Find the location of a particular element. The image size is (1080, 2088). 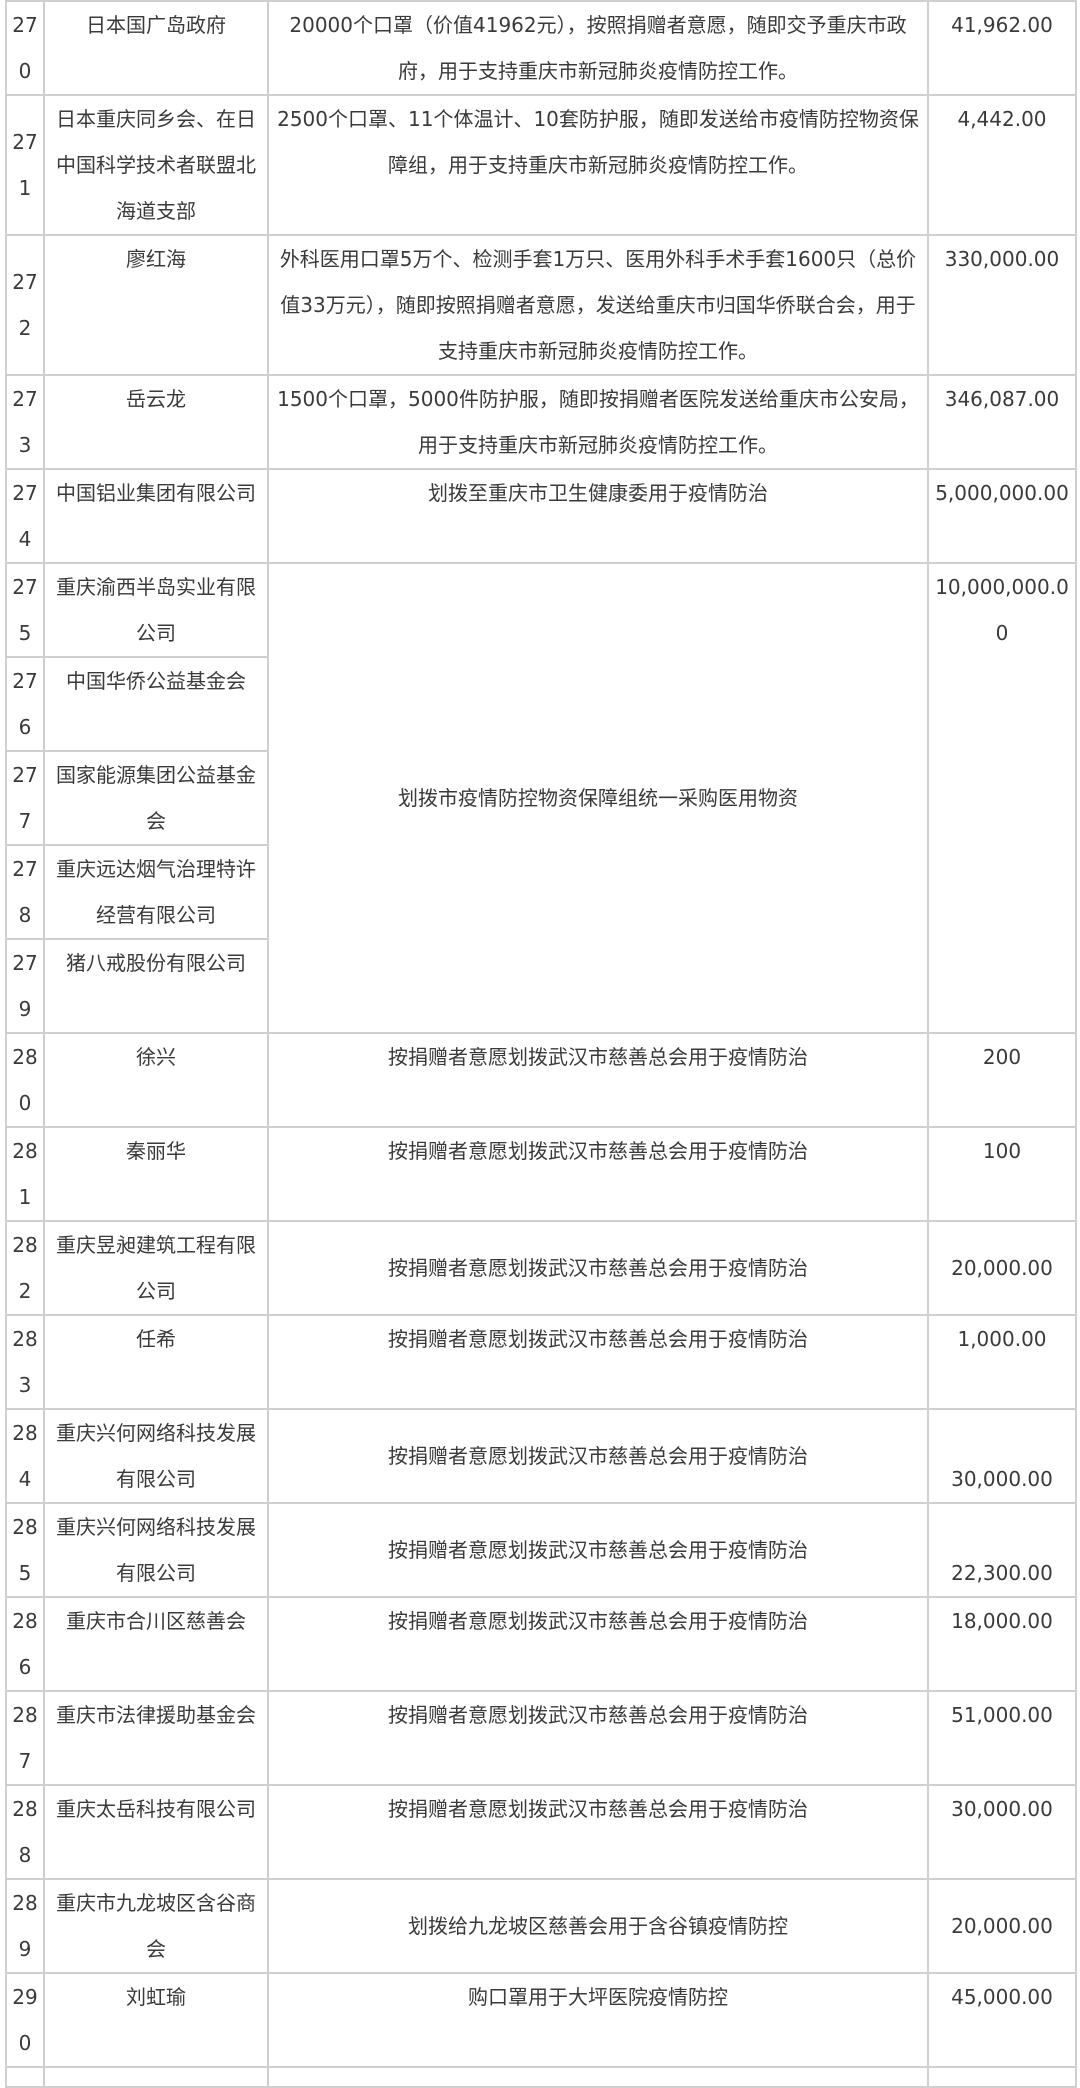

row-number: 276 is located at coordinates (25, 704).